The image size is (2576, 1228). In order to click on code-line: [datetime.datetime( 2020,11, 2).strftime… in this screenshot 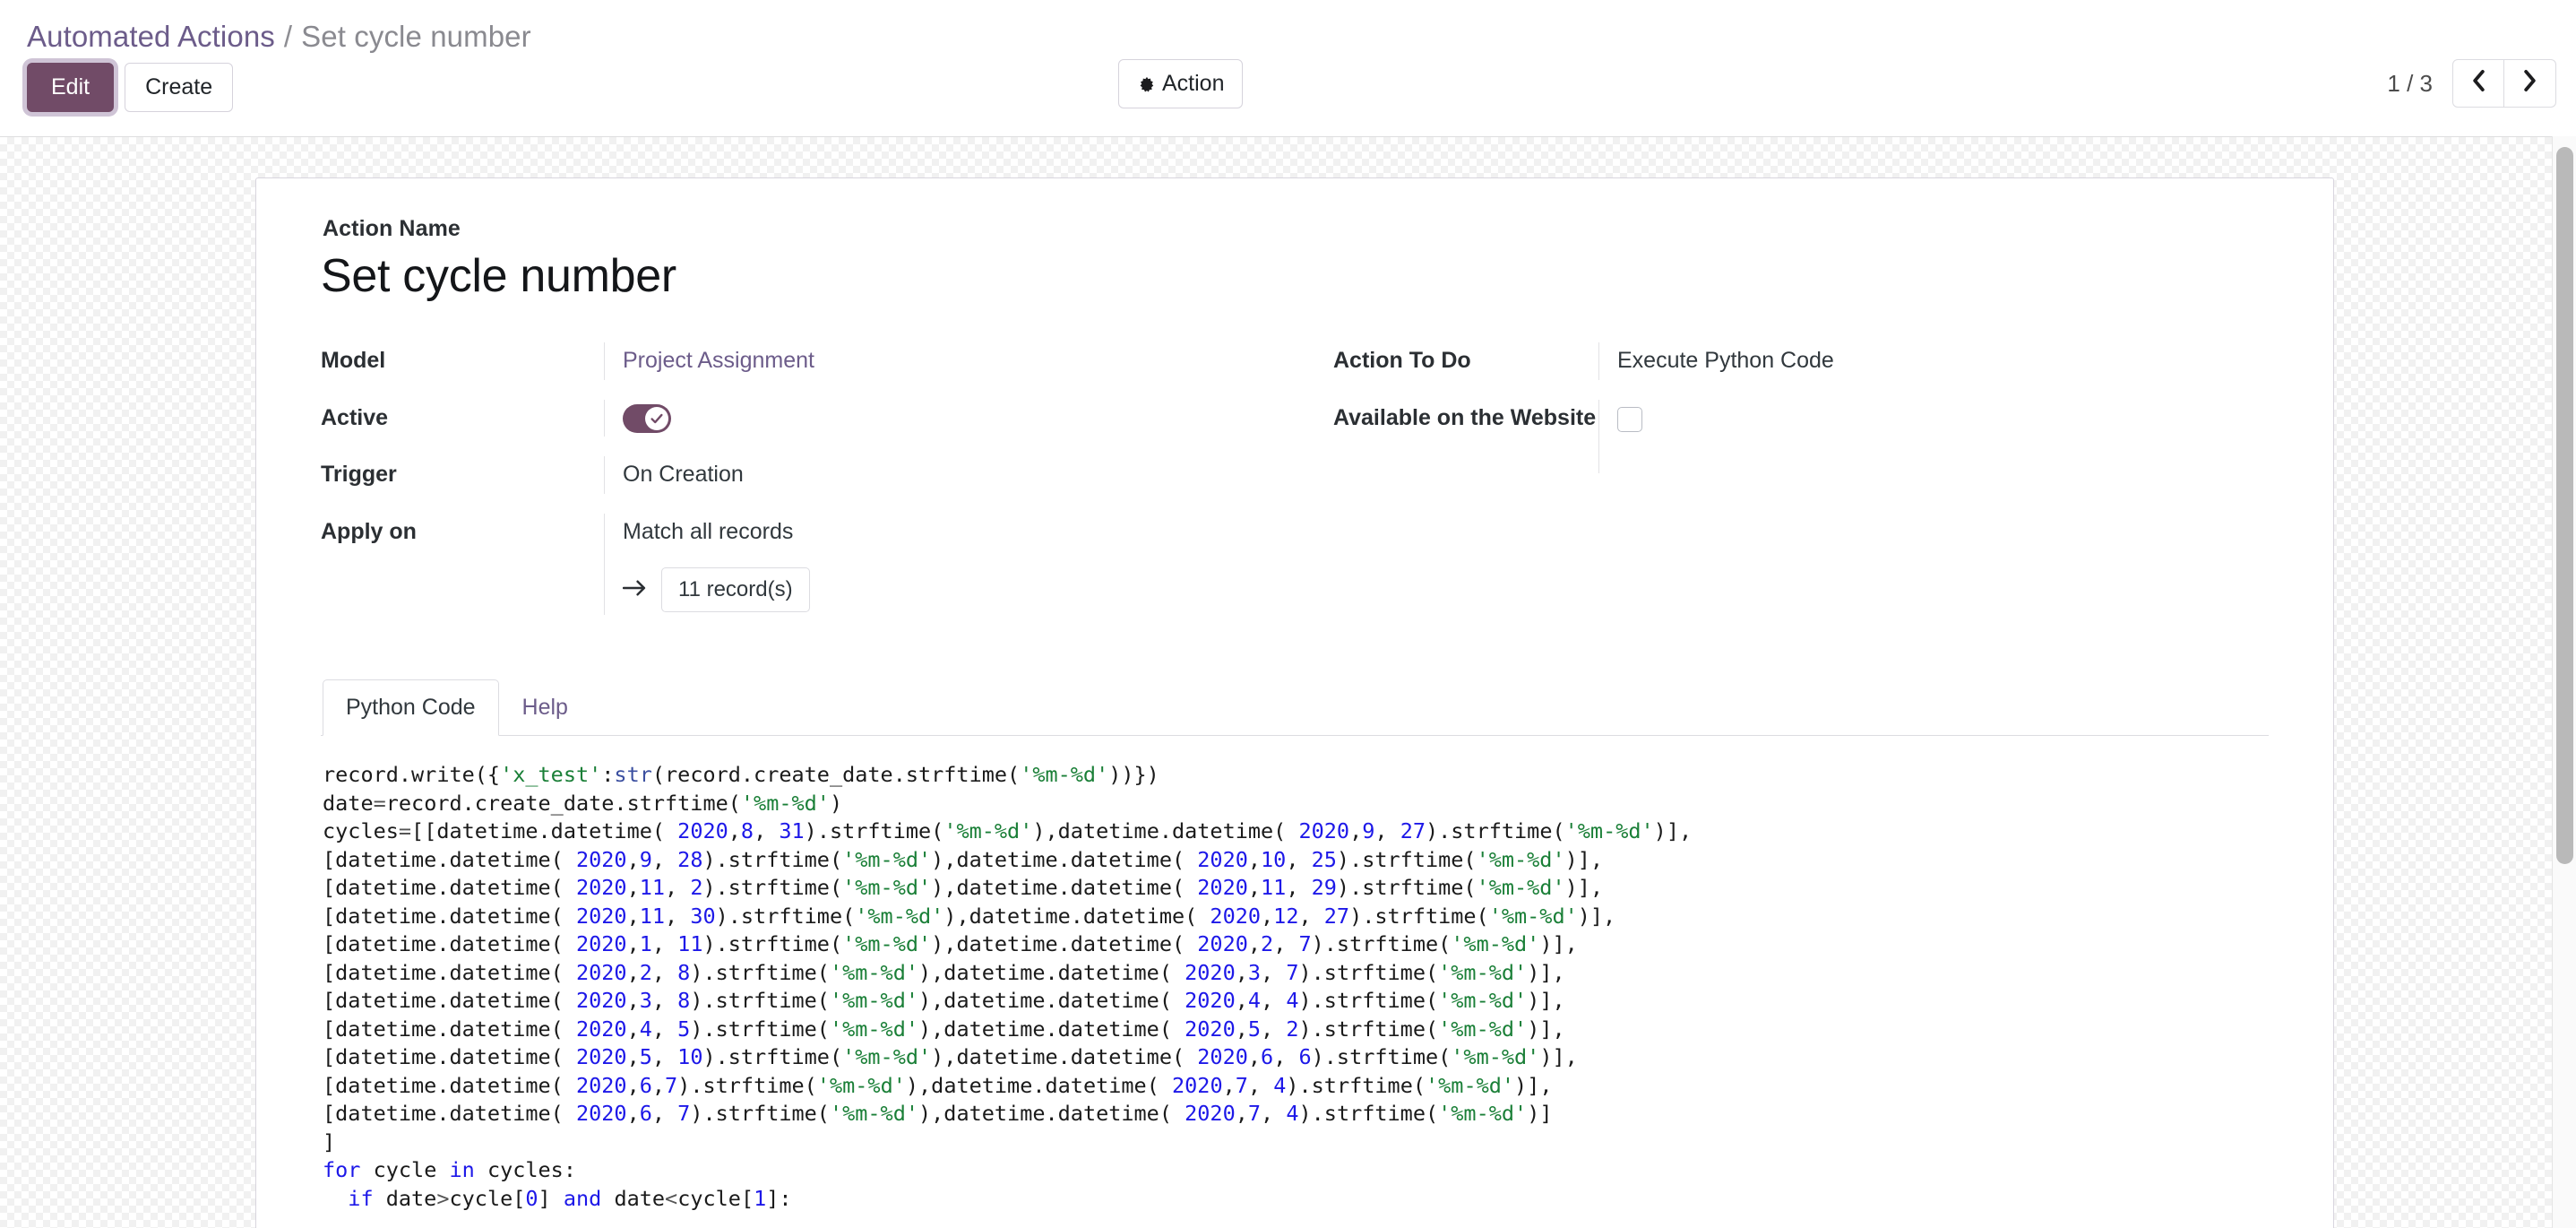, I will do `click(964, 887)`.